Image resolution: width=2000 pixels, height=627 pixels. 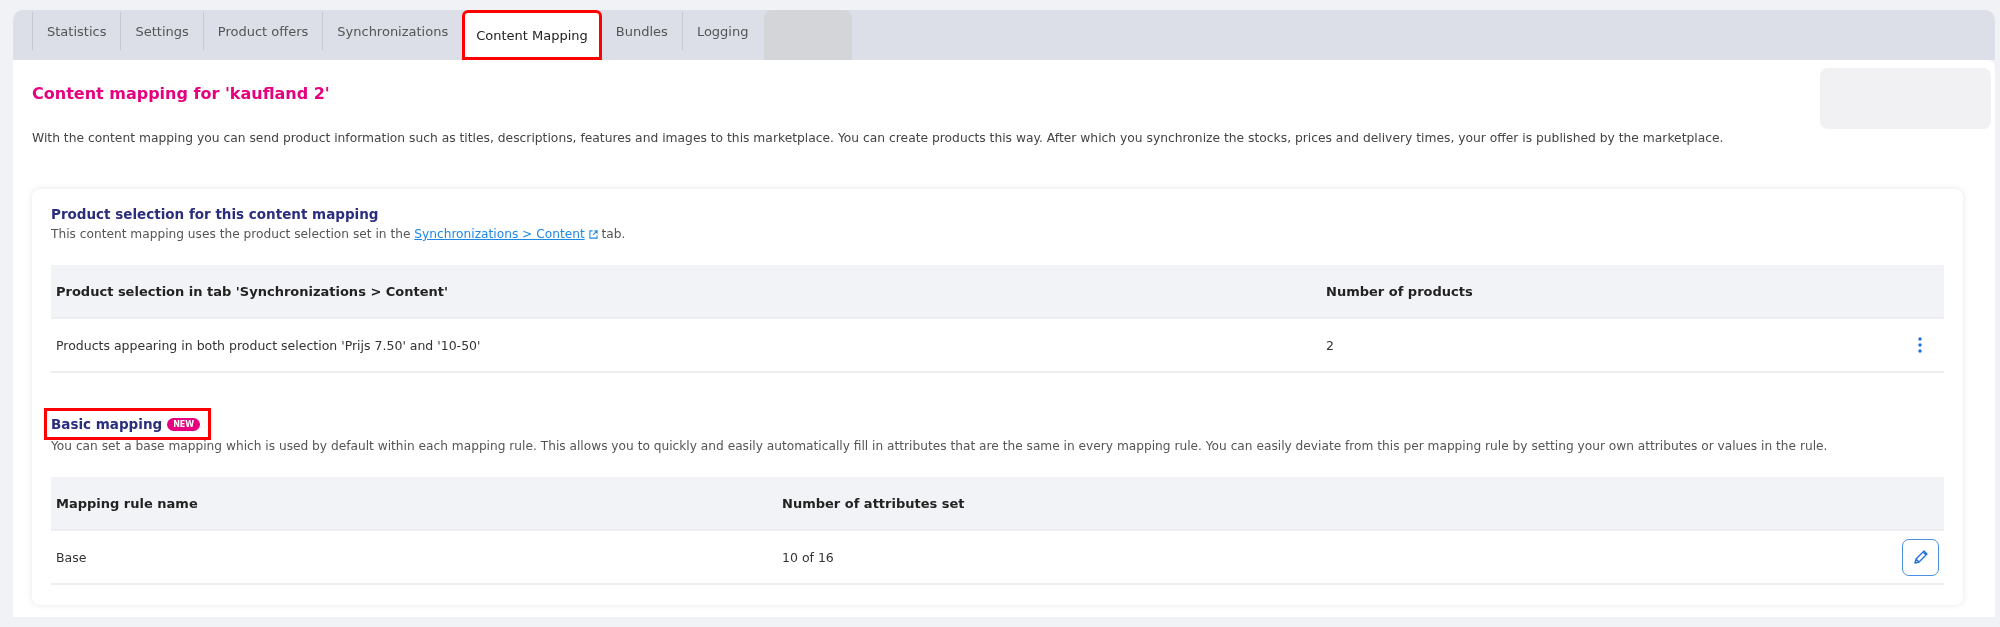 I want to click on tab: Bundles, so click(x=641, y=31).